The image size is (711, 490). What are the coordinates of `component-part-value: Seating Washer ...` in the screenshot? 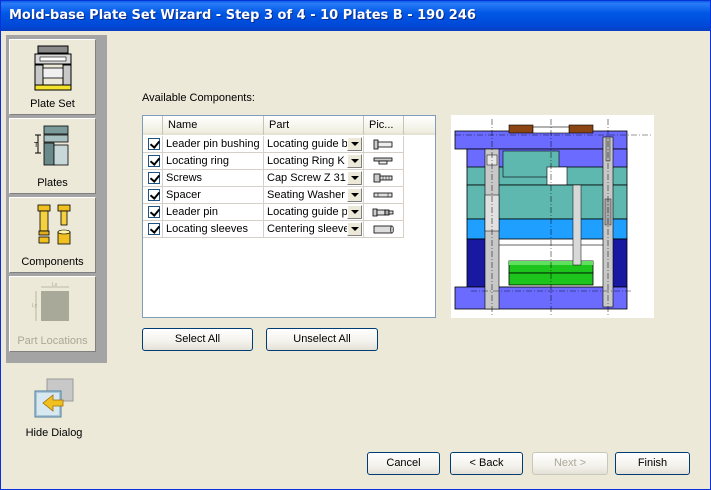 It's located at (312, 195).